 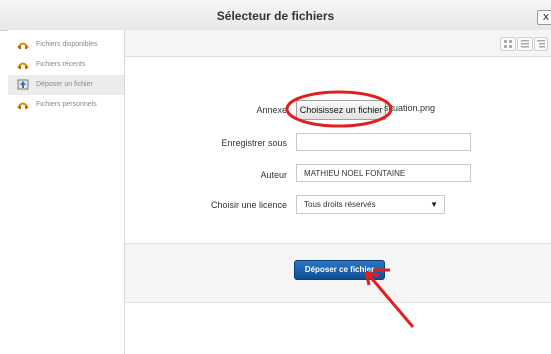 I want to click on dialog-titlebar: Sélecteur de fichiers x, so click(x=275, y=15).